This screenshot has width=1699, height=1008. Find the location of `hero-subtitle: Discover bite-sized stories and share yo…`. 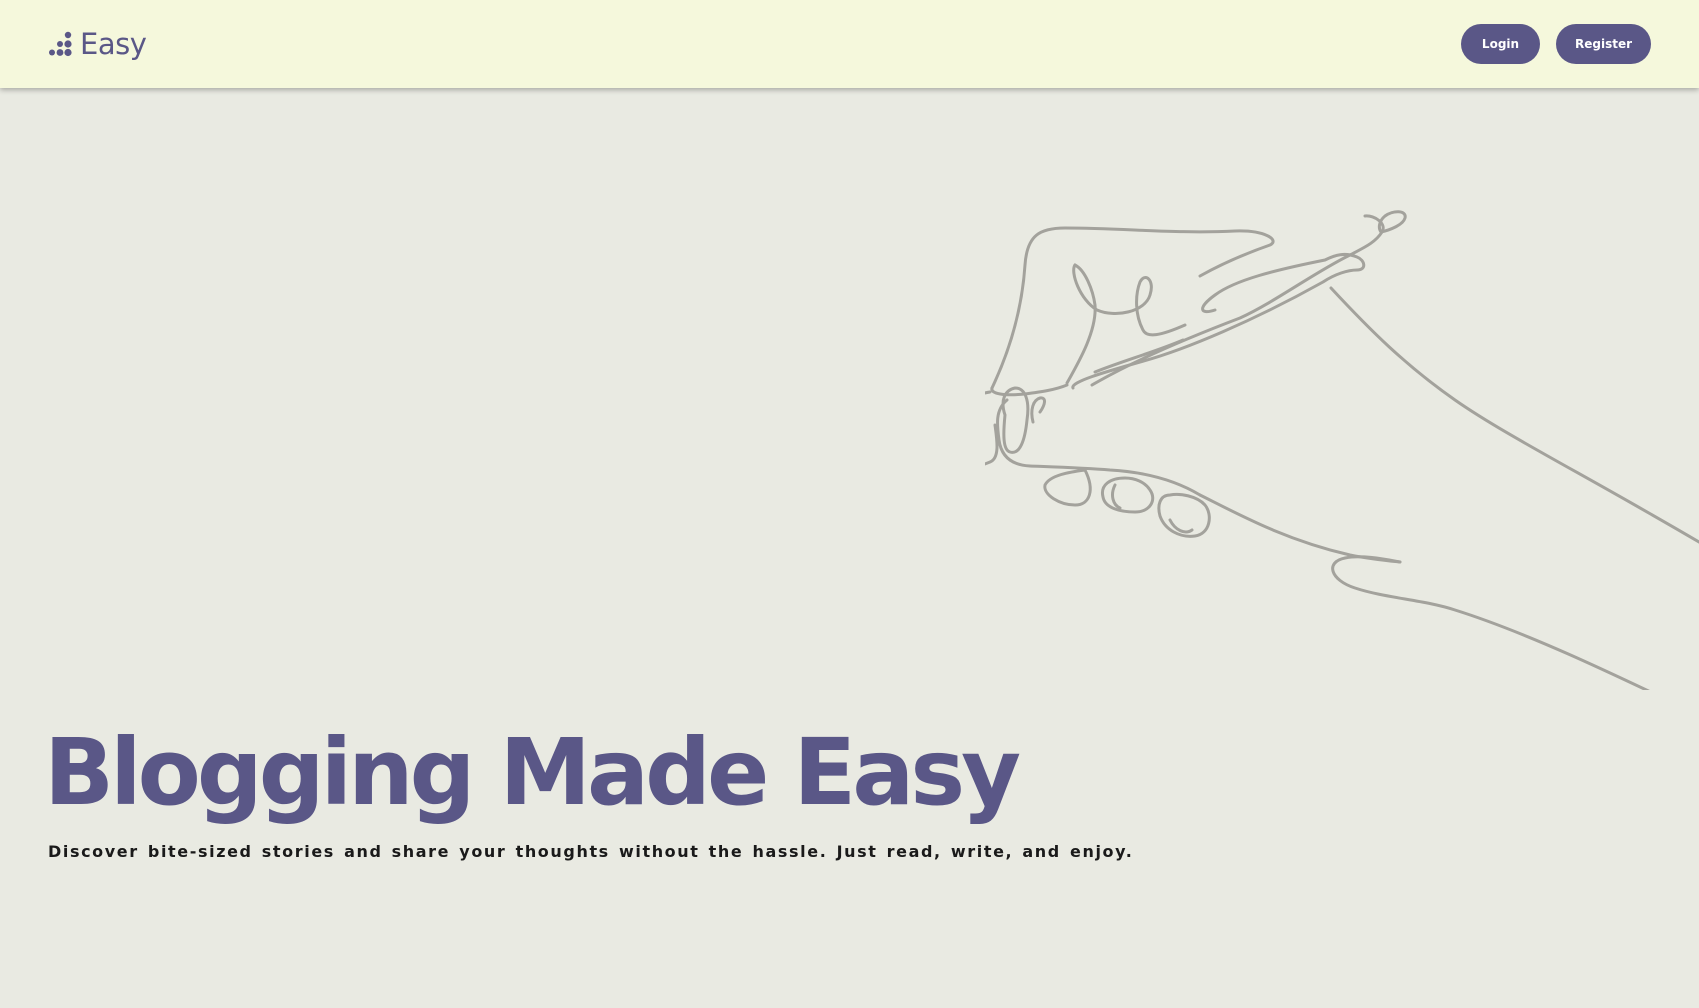

hero-subtitle: Discover bite-sized stories and share yo… is located at coordinates (591, 851).